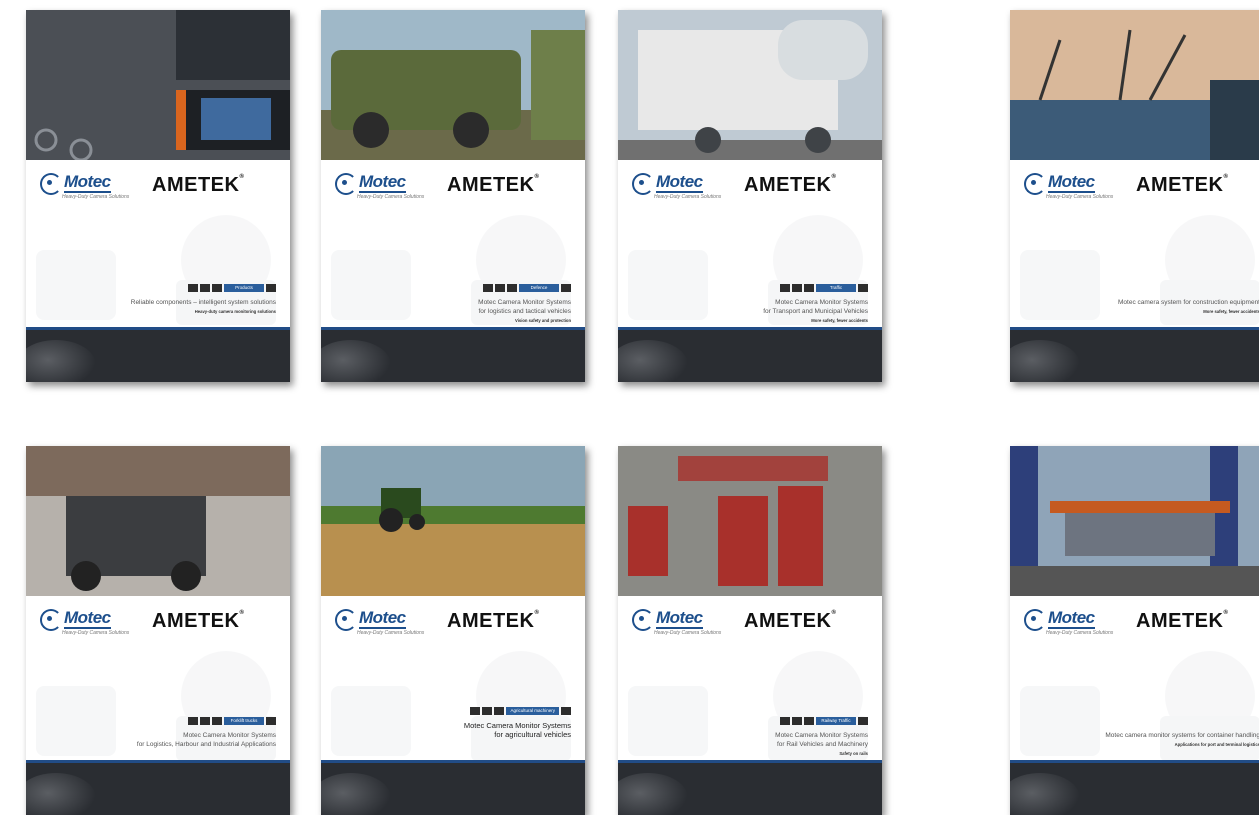  I want to click on category-bar: Traffic, so click(824, 288).